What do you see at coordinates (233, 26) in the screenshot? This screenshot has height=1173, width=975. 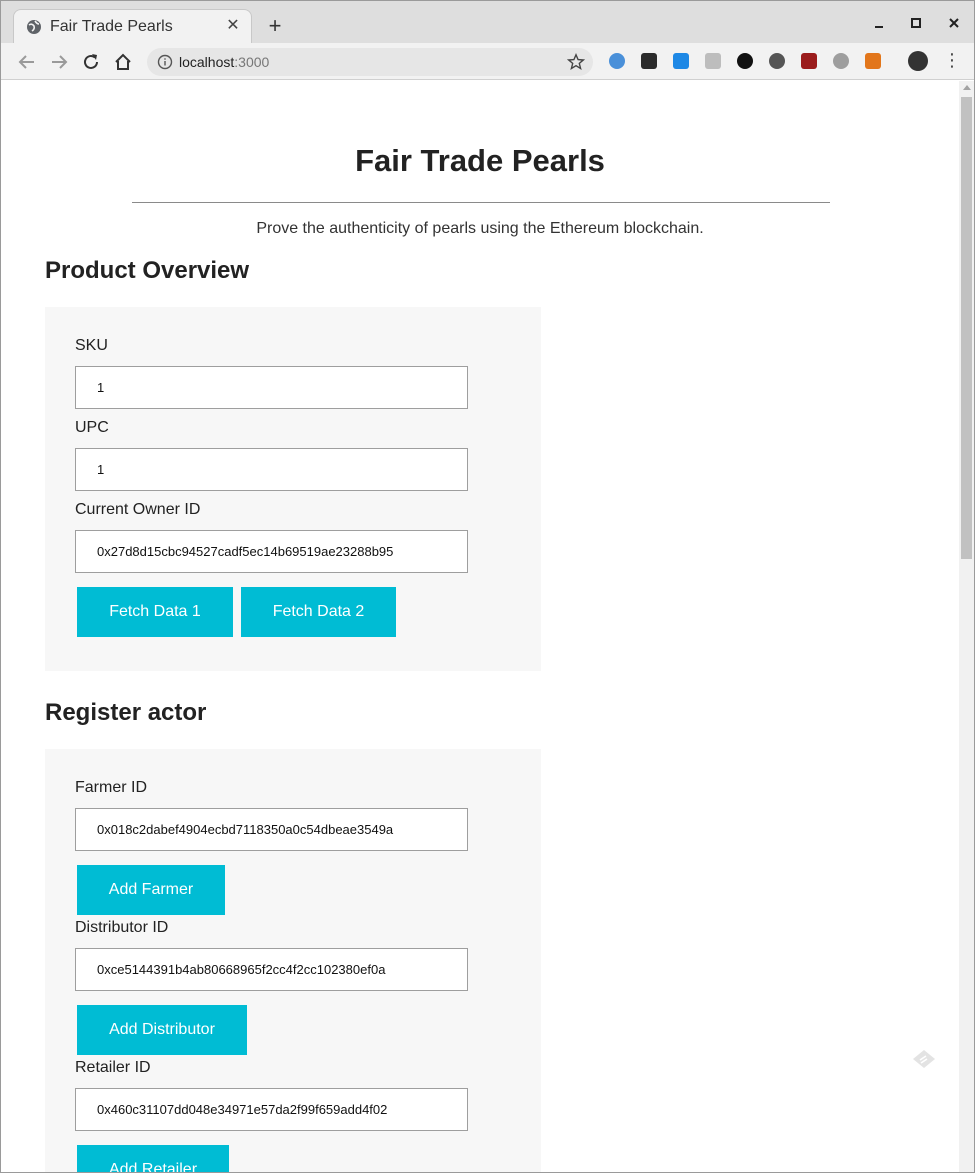 I see `close-tab-icon: ✕` at bounding box center [233, 26].